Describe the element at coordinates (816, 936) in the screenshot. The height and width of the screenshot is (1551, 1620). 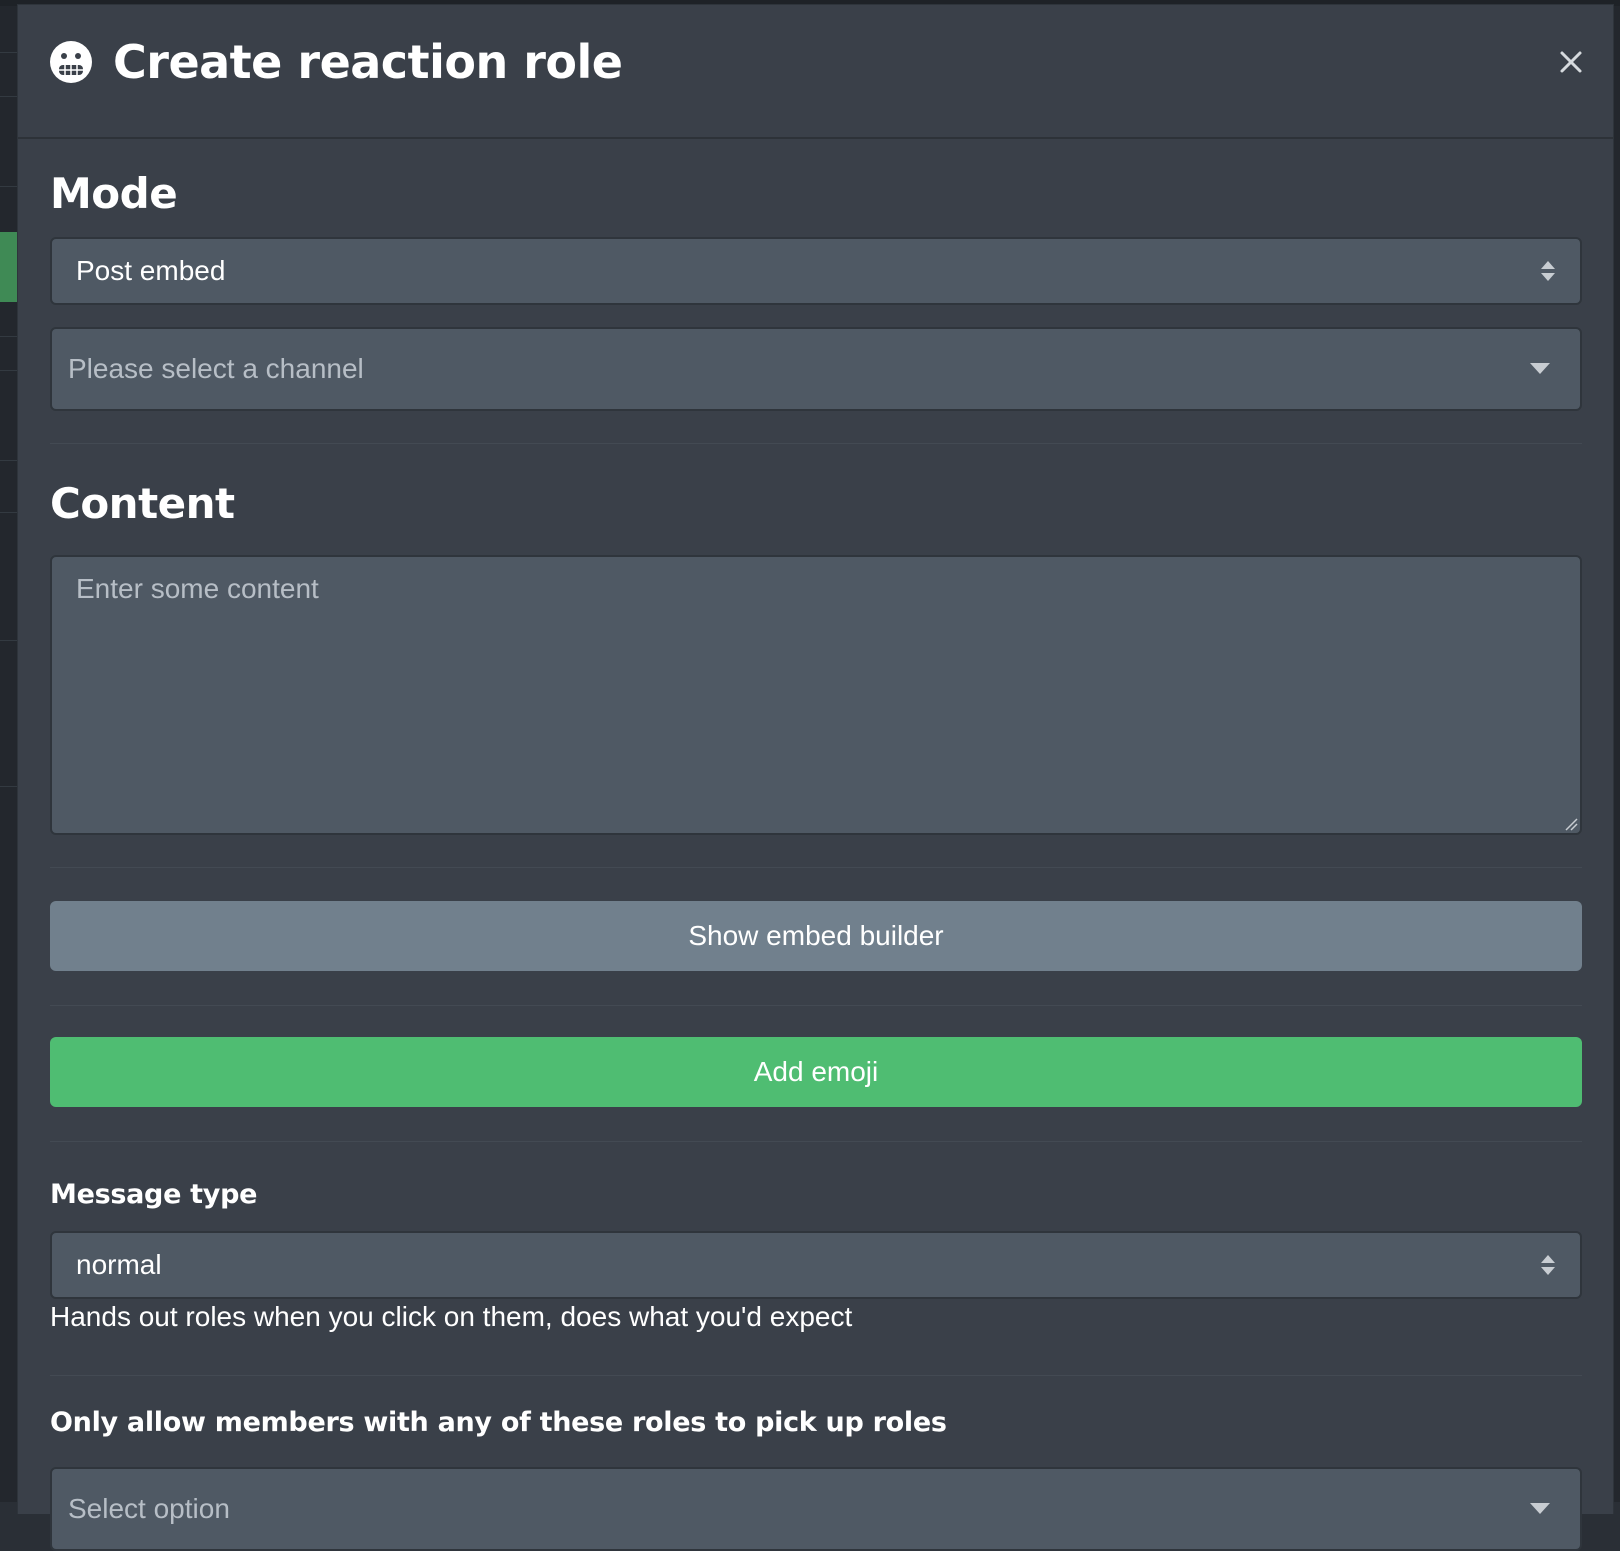
I see `show-embed-builder-button: Show embed builder` at that location.